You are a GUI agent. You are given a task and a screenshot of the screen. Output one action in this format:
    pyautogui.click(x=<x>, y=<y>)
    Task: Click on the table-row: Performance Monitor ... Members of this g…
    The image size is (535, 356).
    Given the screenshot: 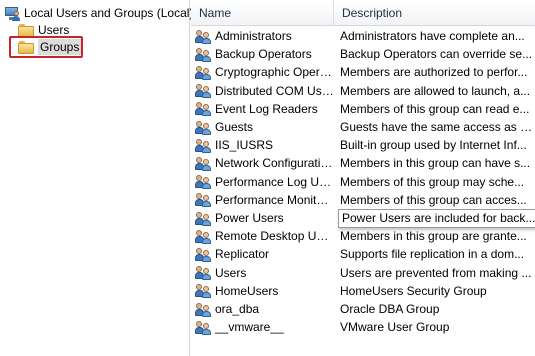 What is the action you would take?
    pyautogui.click(x=363, y=200)
    